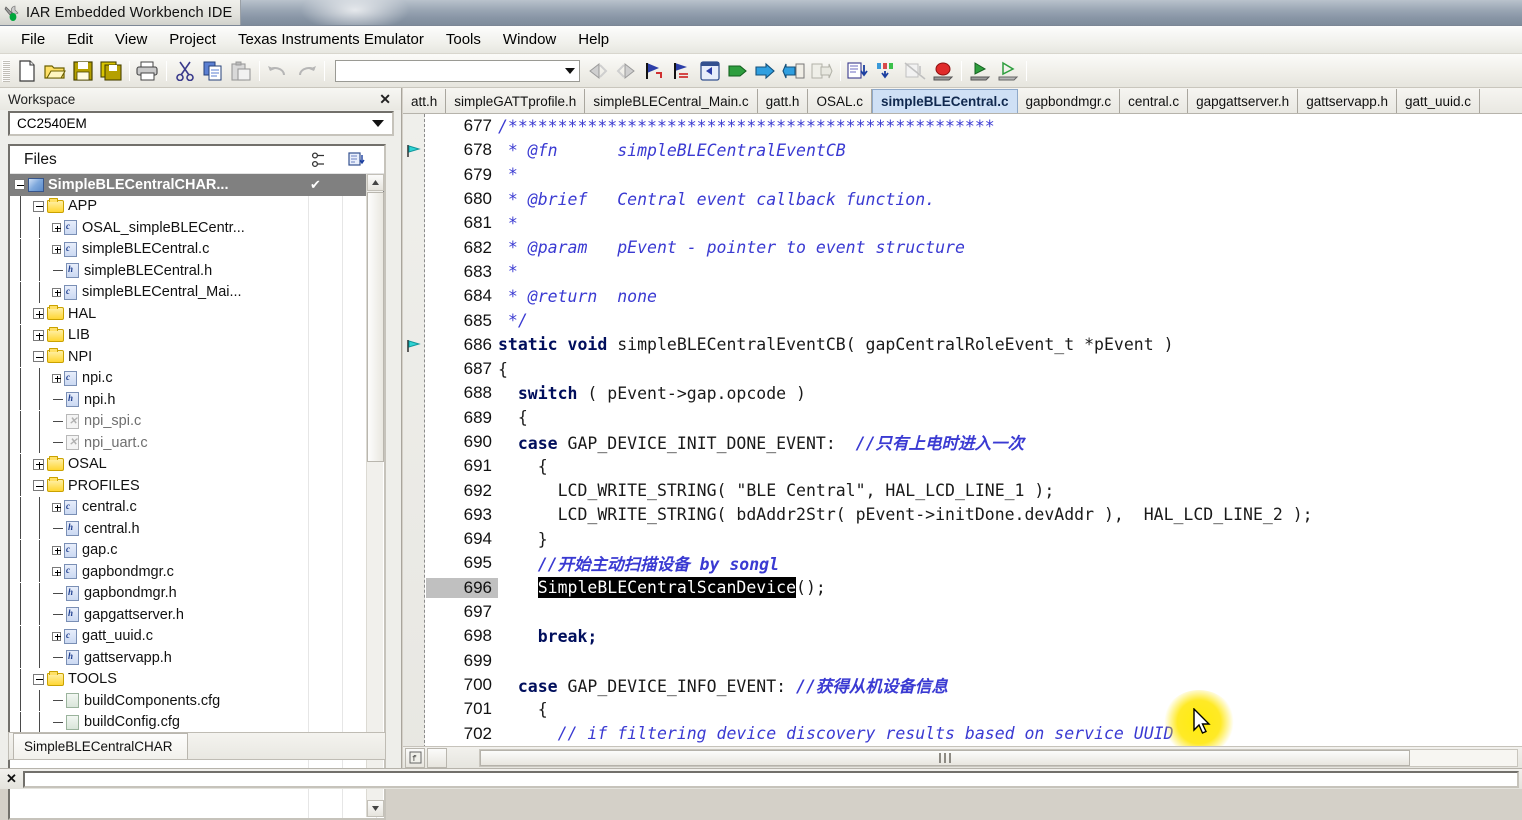  I want to click on quick-search-combo, so click(457, 70).